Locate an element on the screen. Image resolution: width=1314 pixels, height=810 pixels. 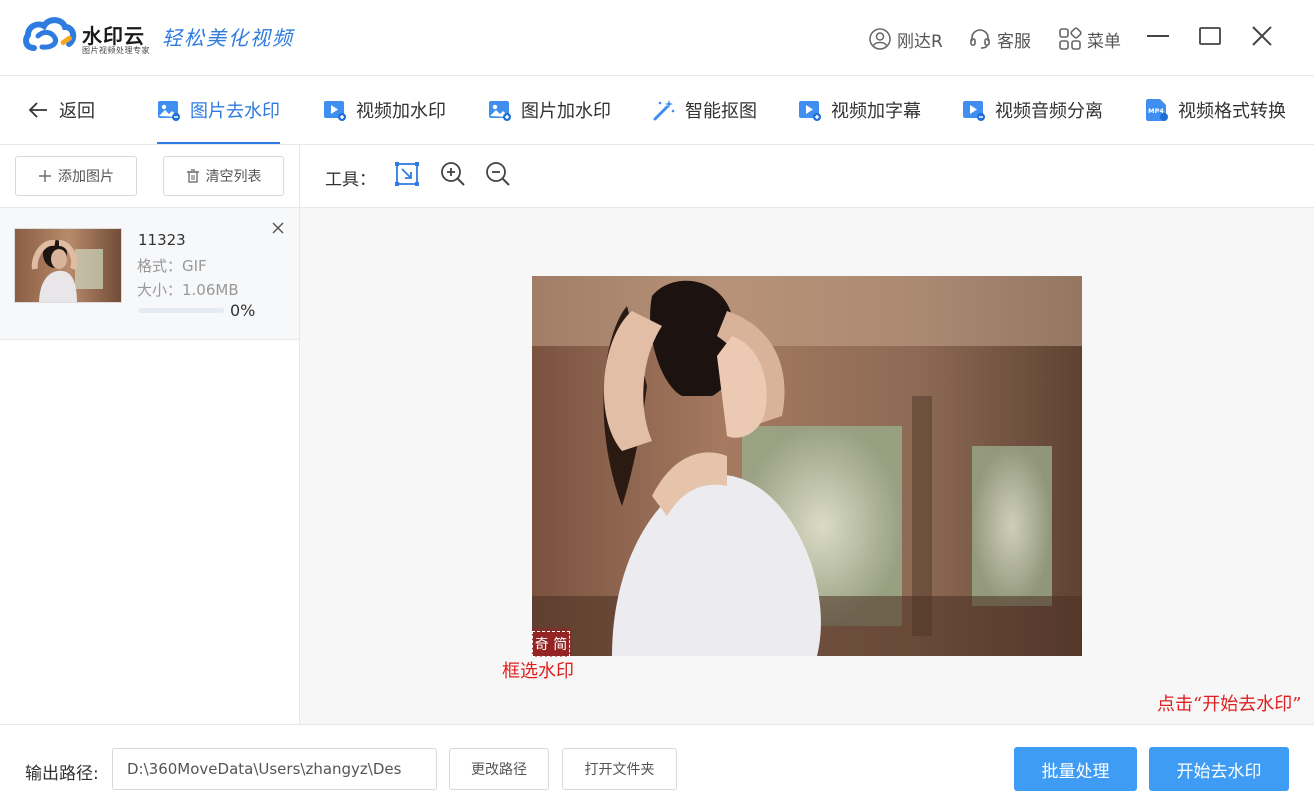
watermark-selection-box: 奇 简 is located at coordinates (551, 644).